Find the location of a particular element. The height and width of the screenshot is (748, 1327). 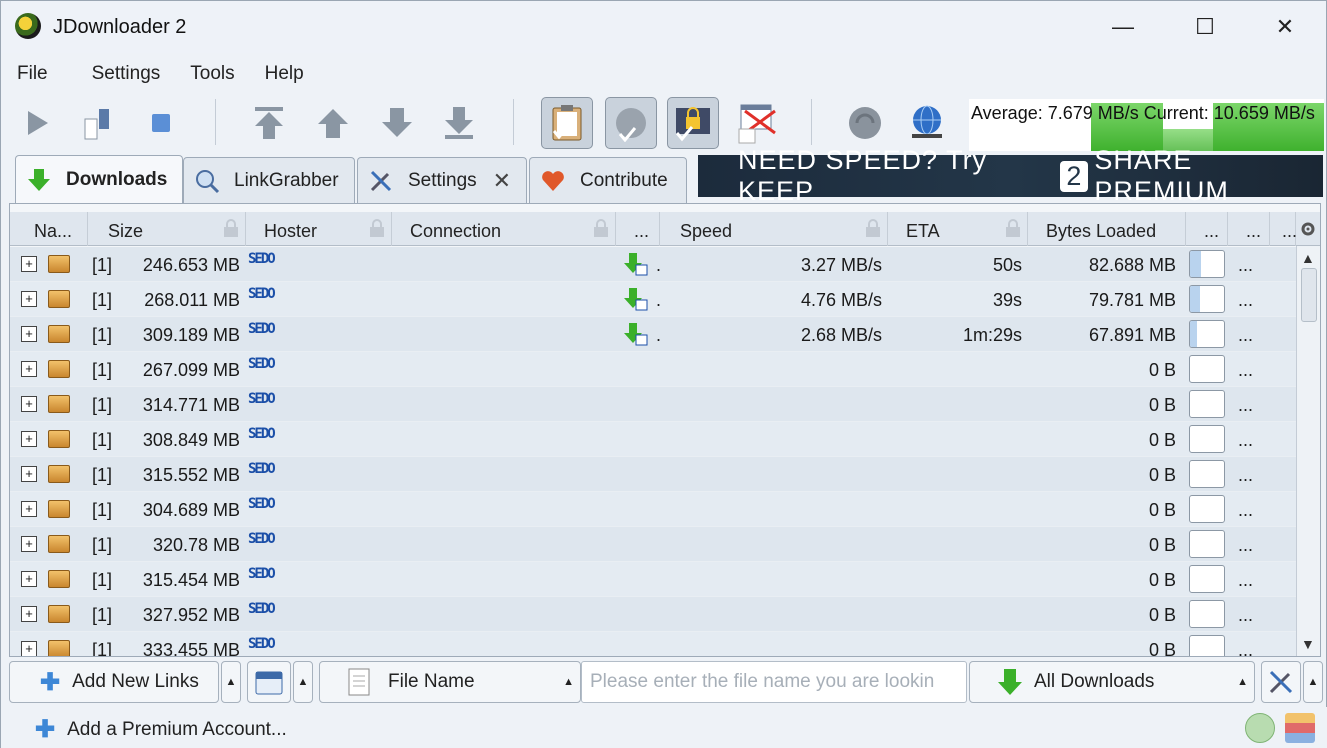

package-icon is located at coordinates (59, 439).